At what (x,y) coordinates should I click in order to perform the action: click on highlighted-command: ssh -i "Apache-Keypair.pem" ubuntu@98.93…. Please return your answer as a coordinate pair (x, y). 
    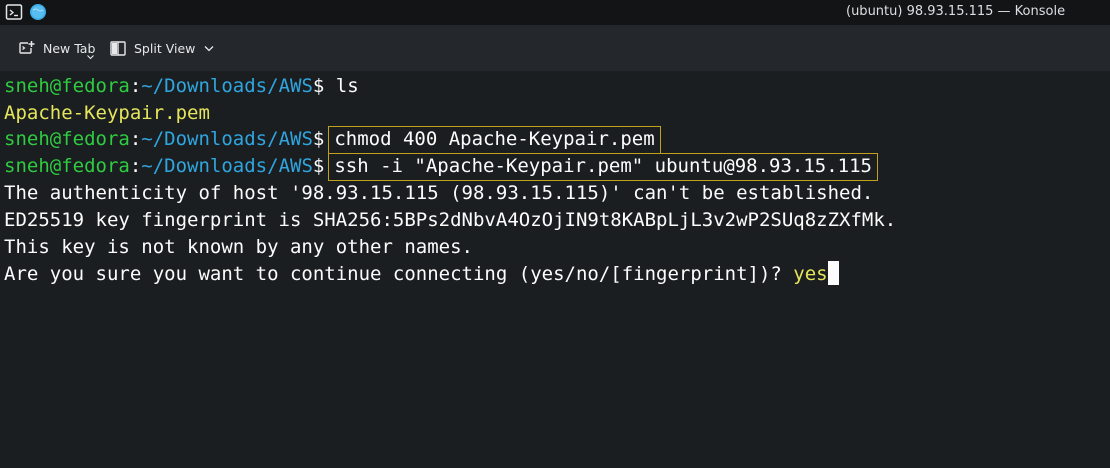
    Looking at the image, I should click on (603, 167).